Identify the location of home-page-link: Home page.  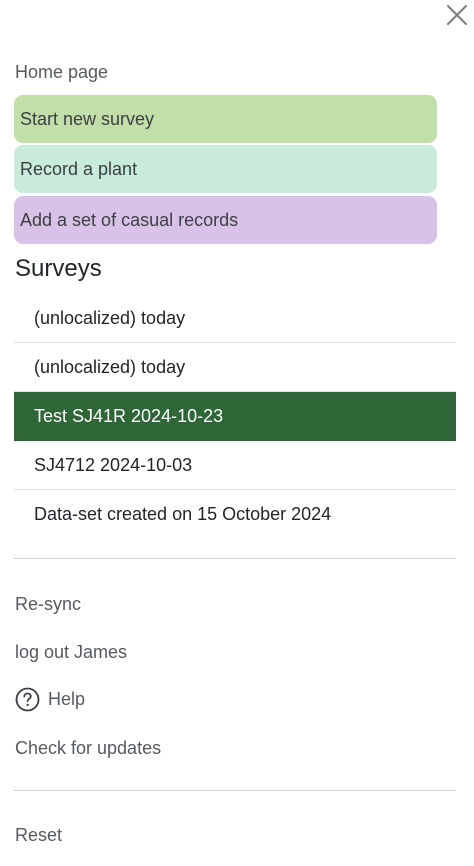
(61, 72).